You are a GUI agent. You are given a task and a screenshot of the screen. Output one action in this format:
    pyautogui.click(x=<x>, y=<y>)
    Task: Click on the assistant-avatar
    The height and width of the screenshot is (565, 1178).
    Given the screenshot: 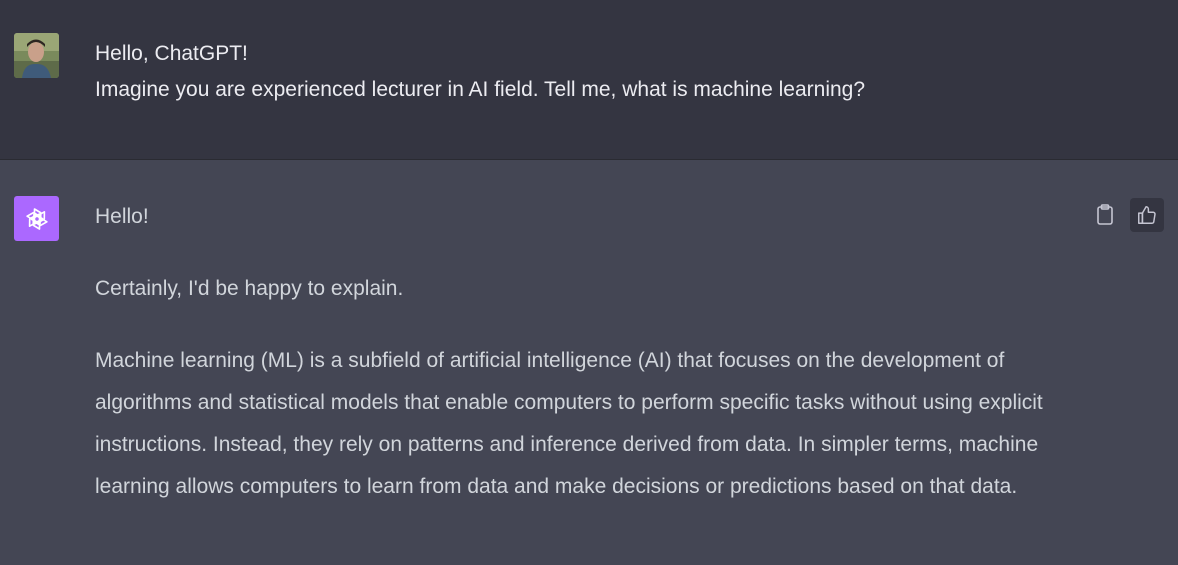 What is the action you would take?
    pyautogui.click(x=36, y=218)
    